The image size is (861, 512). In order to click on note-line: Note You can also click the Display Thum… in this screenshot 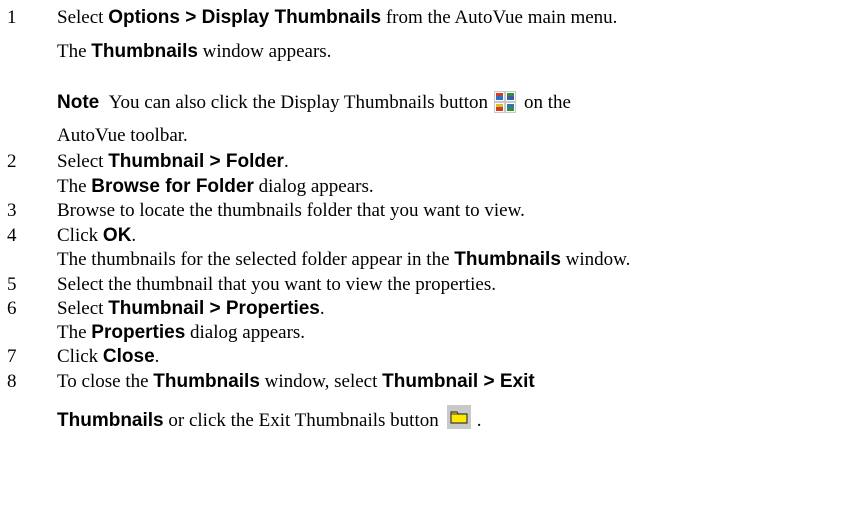, I will do `click(314, 102)`.